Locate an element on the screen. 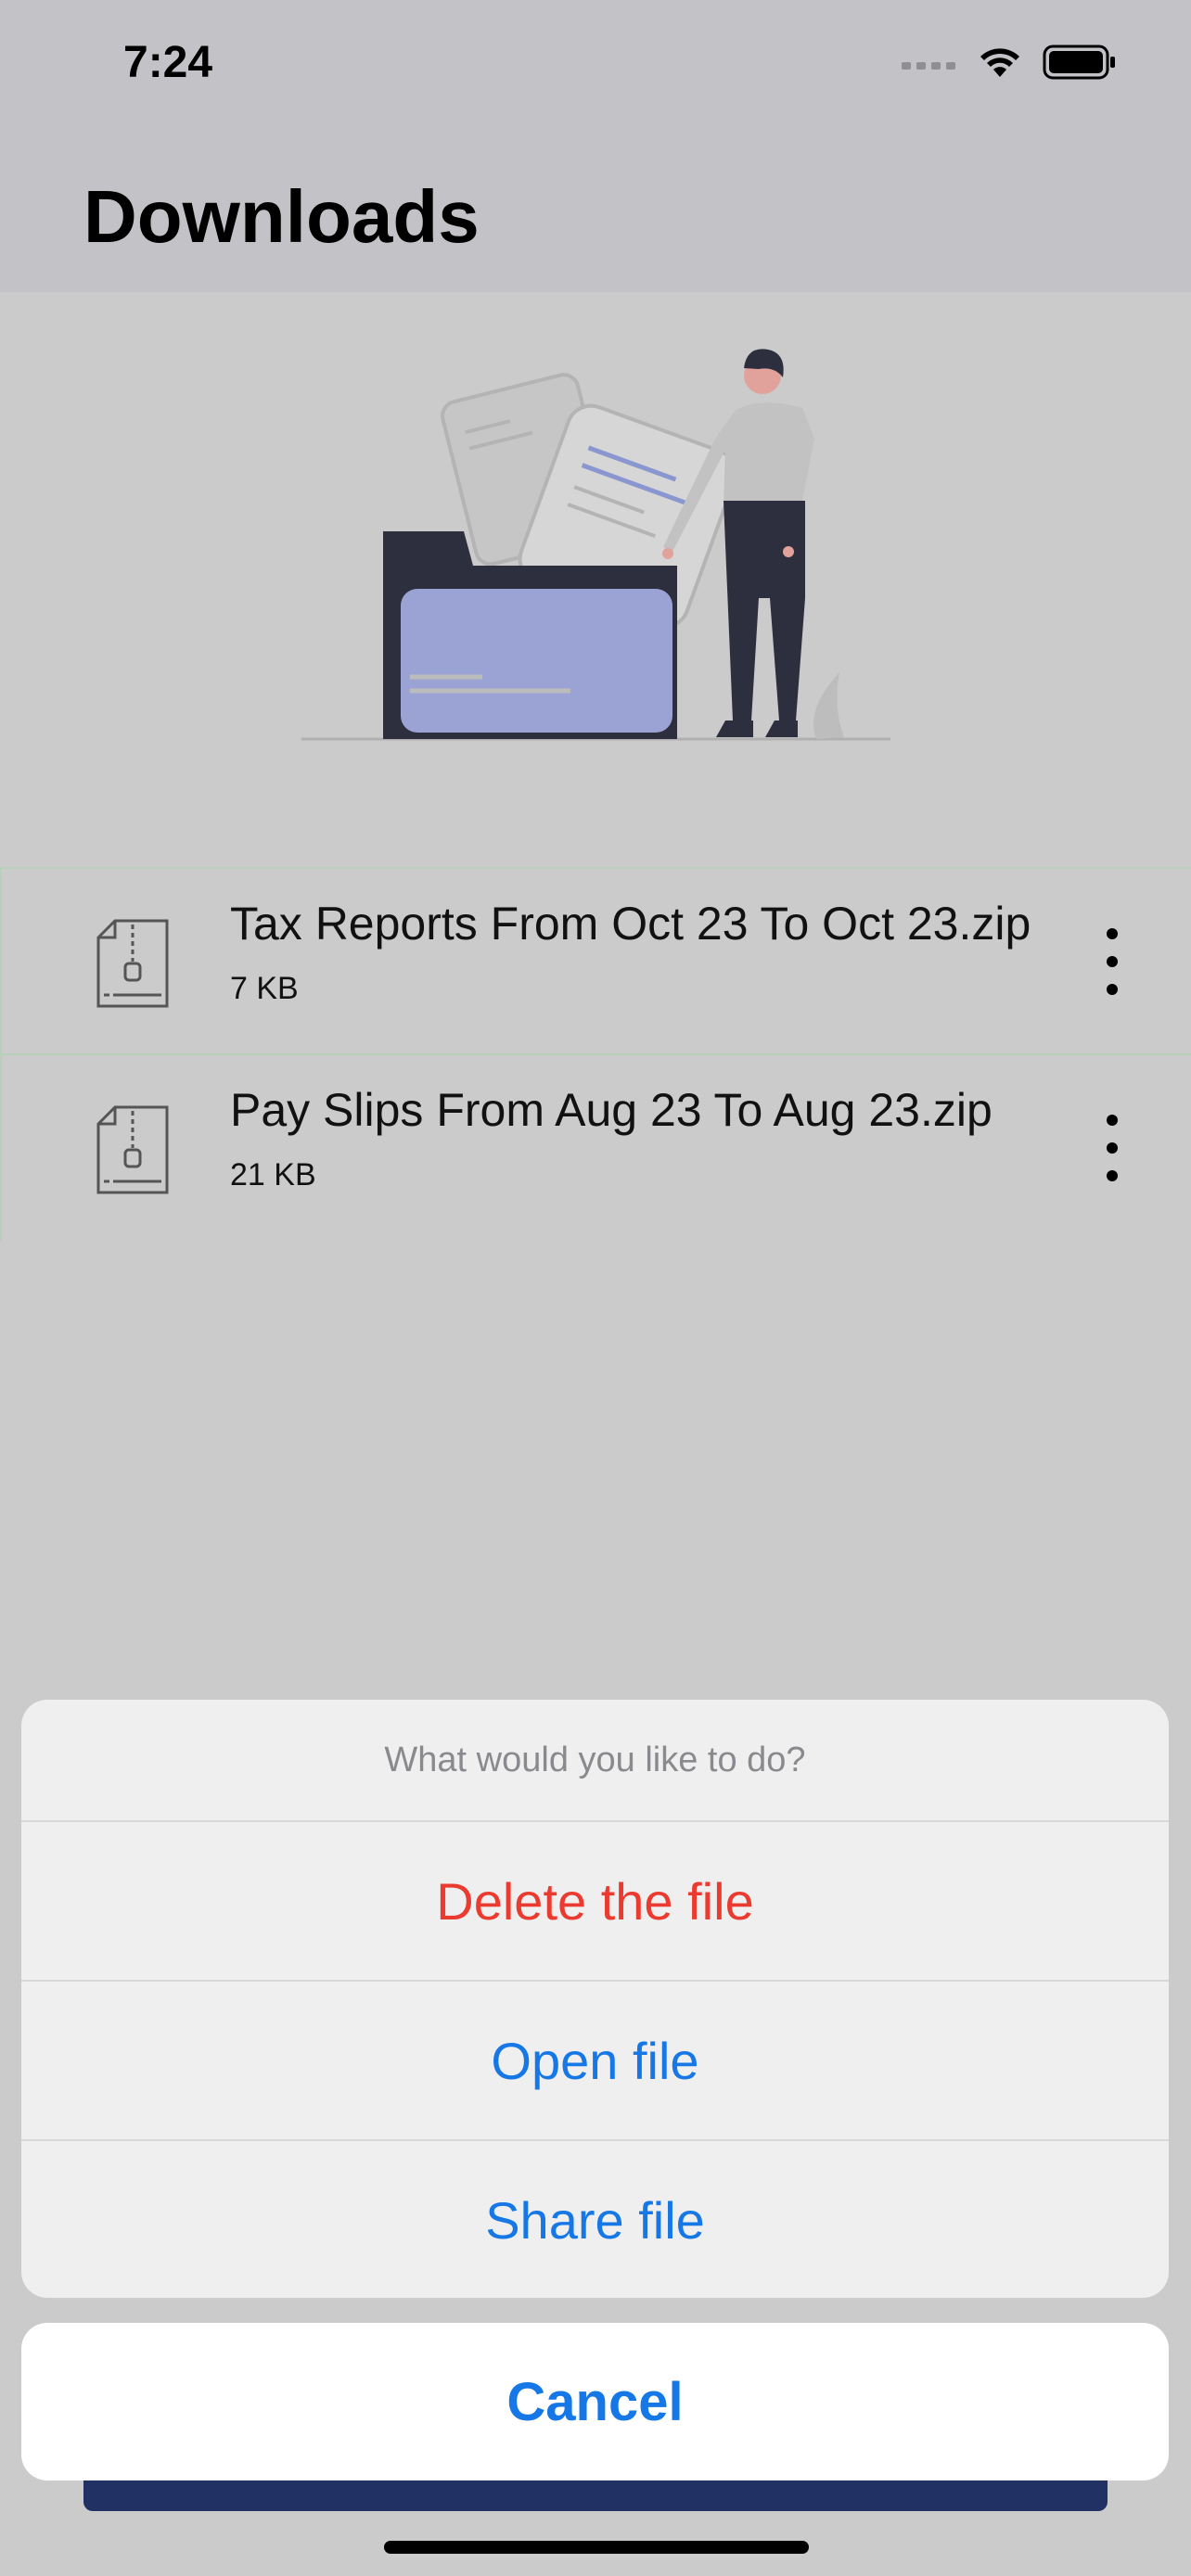  status-icons is located at coordinates (1010, 62).